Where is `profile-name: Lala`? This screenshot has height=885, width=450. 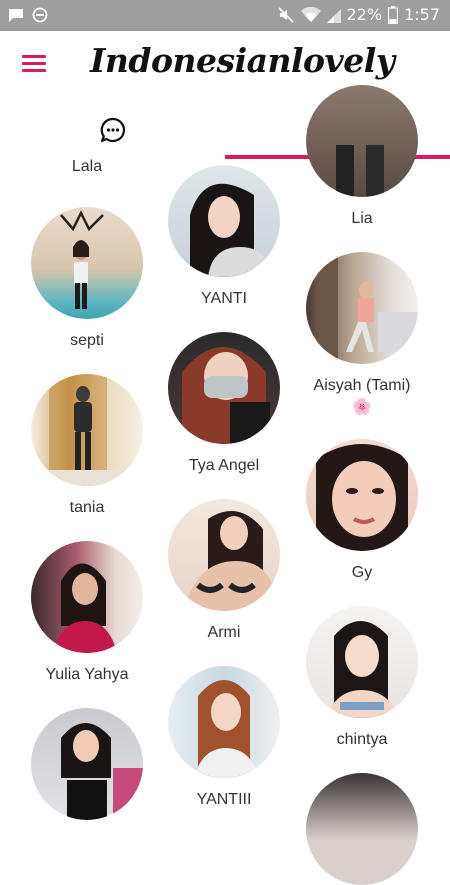
profile-name: Lala is located at coordinates (87, 166).